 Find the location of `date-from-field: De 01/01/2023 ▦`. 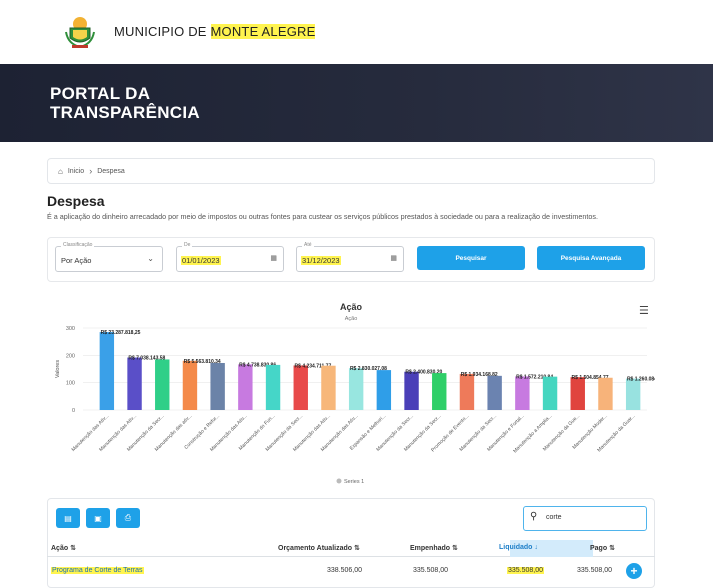

date-from-field: De 01/01/2023 ▦ is located at coordinates (230, 257).